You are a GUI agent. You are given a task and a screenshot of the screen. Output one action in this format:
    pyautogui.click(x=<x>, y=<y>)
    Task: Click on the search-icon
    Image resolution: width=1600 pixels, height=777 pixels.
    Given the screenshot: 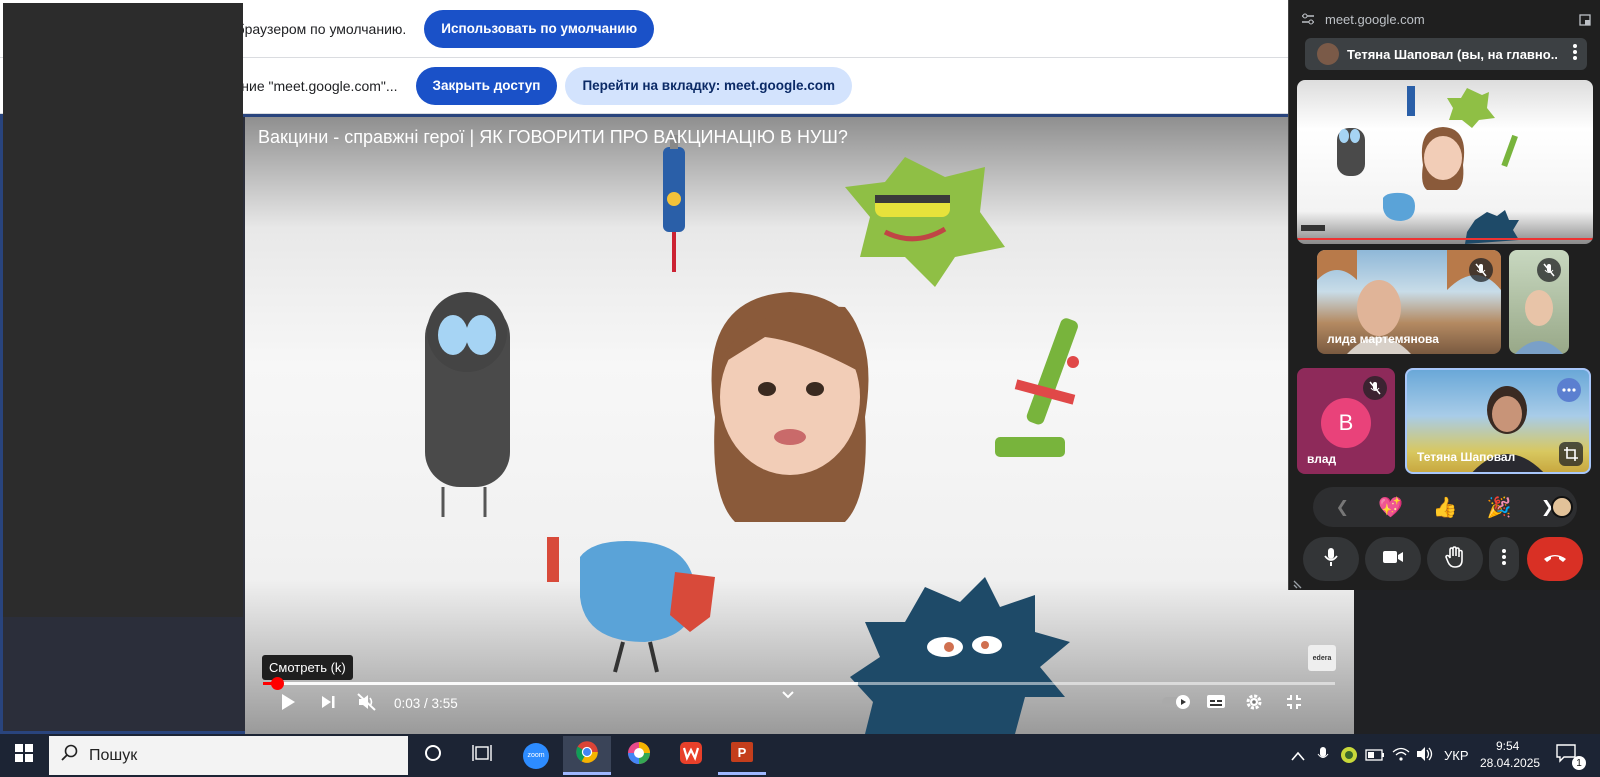 What is the action you would take?
    pyautogui.click(x=70, y=755)
    